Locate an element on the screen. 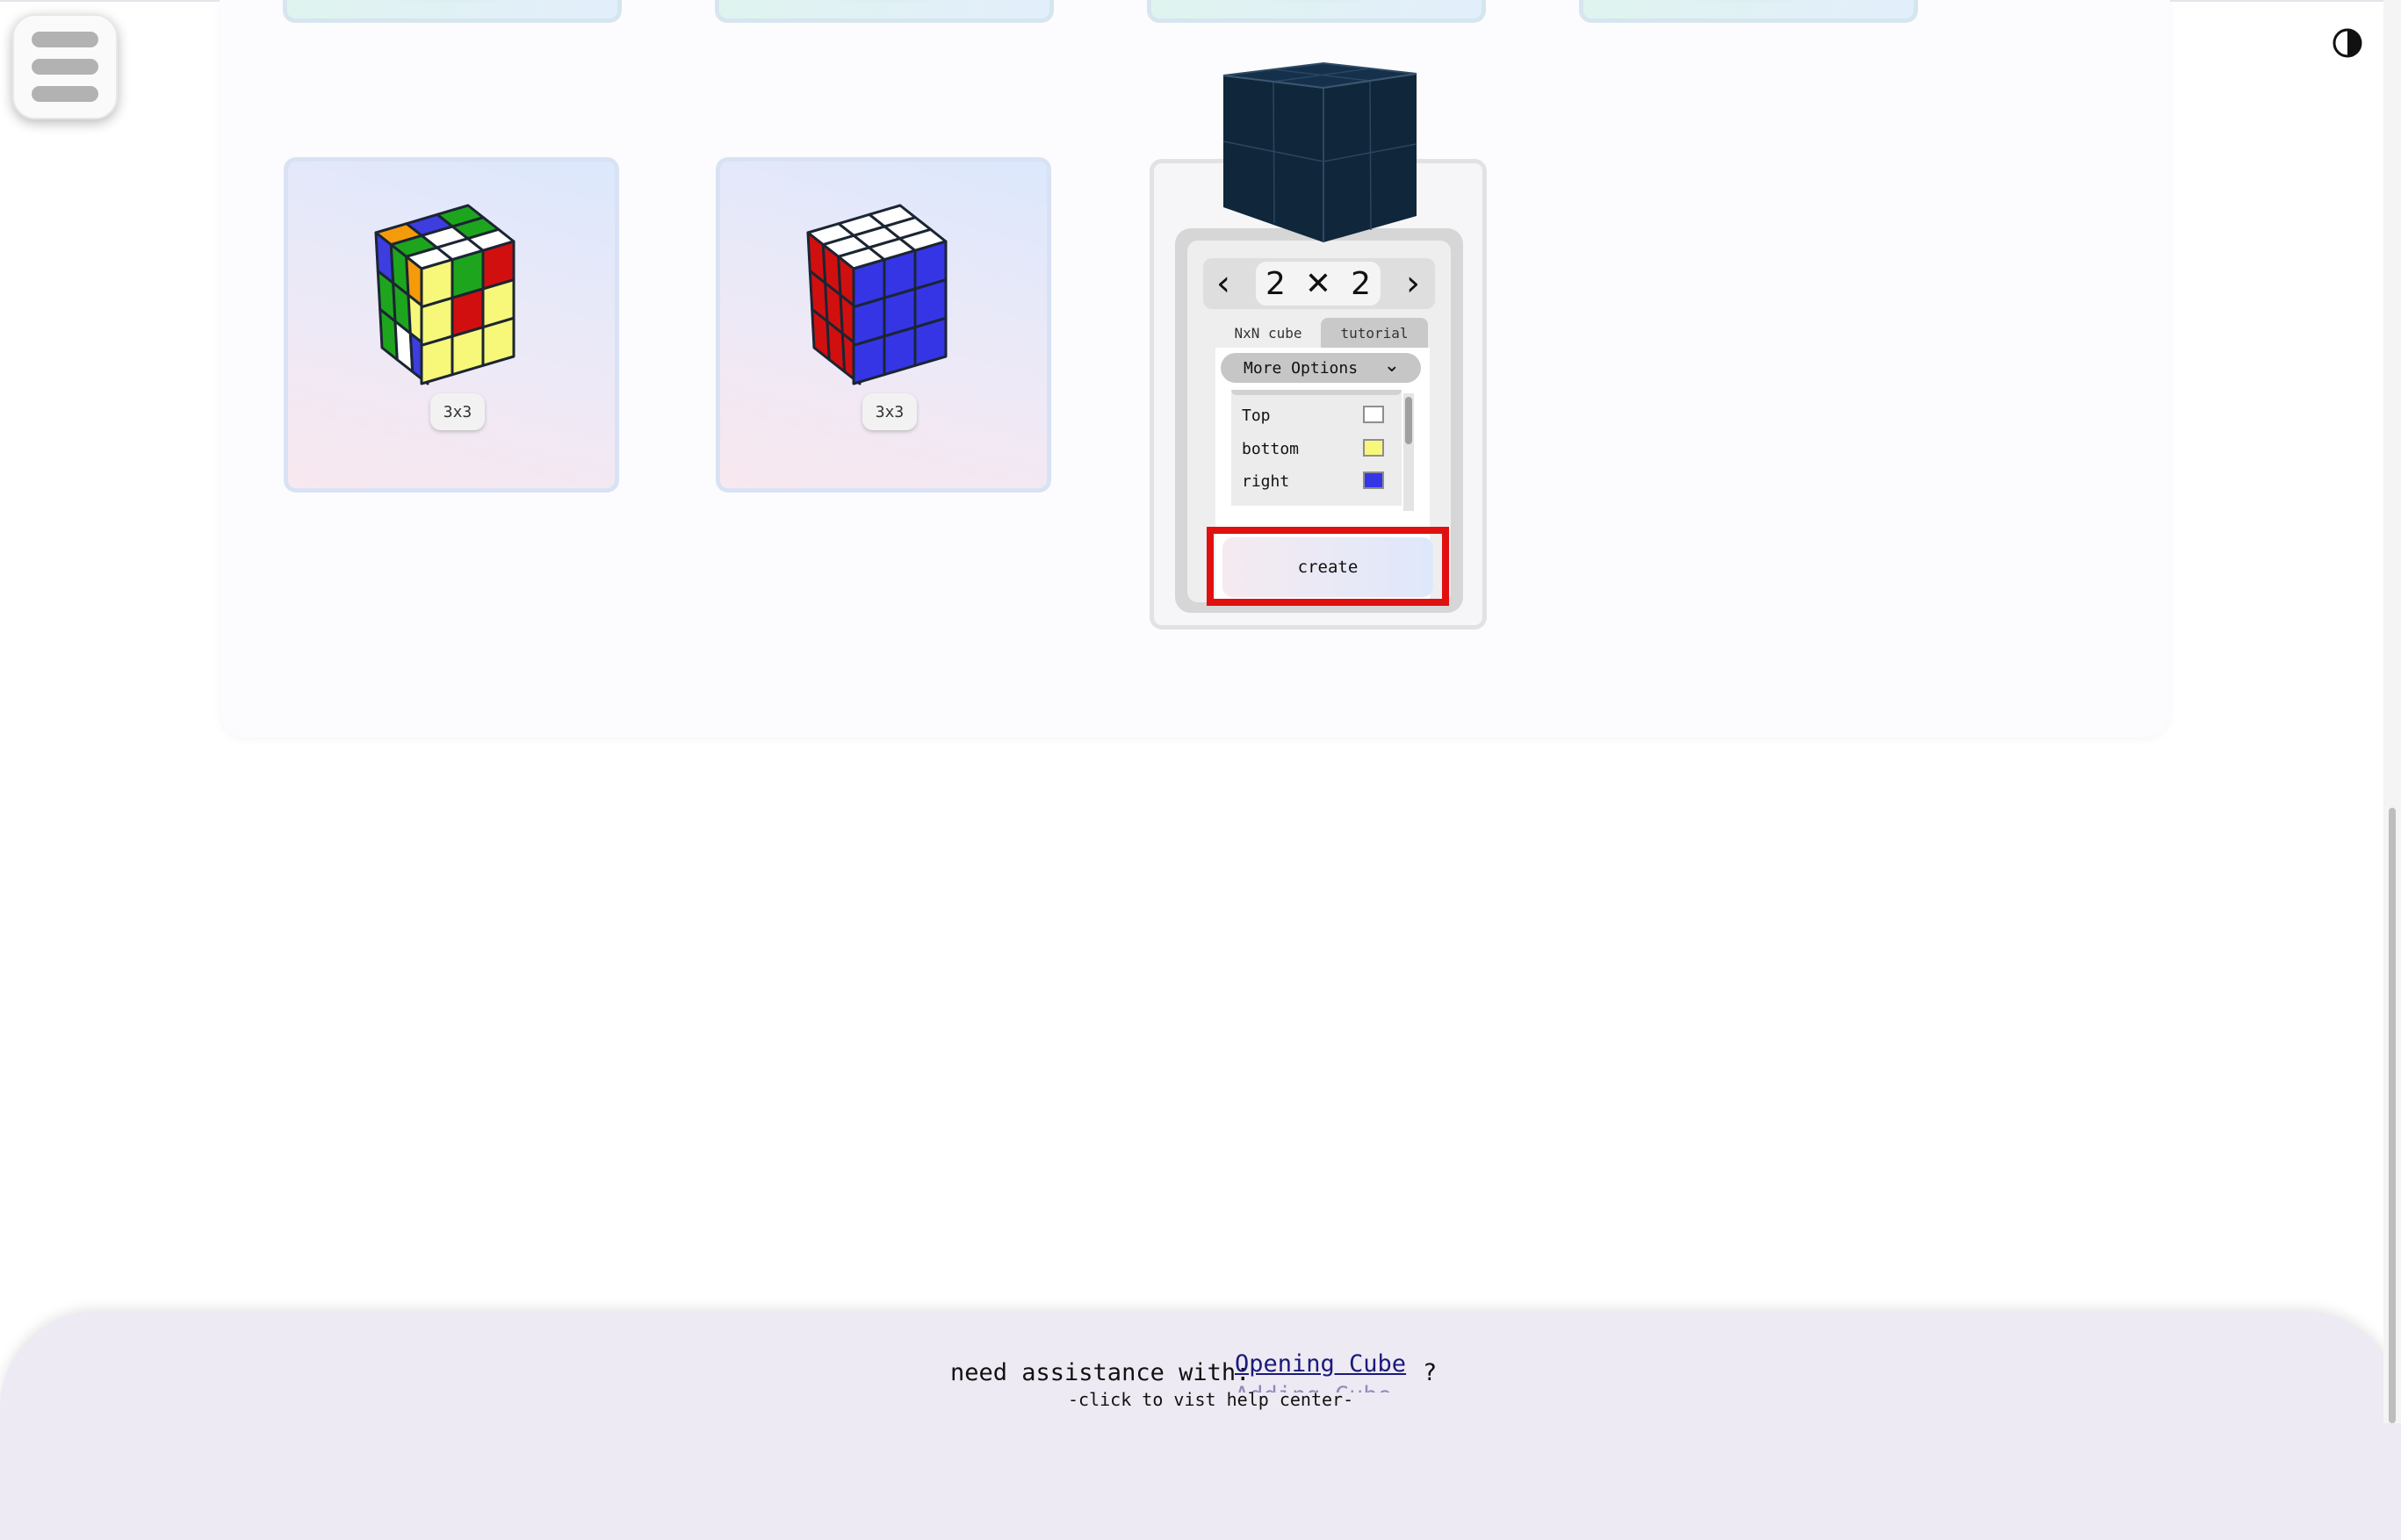  size-n1: 2 is located at coordinates (1275, 283).